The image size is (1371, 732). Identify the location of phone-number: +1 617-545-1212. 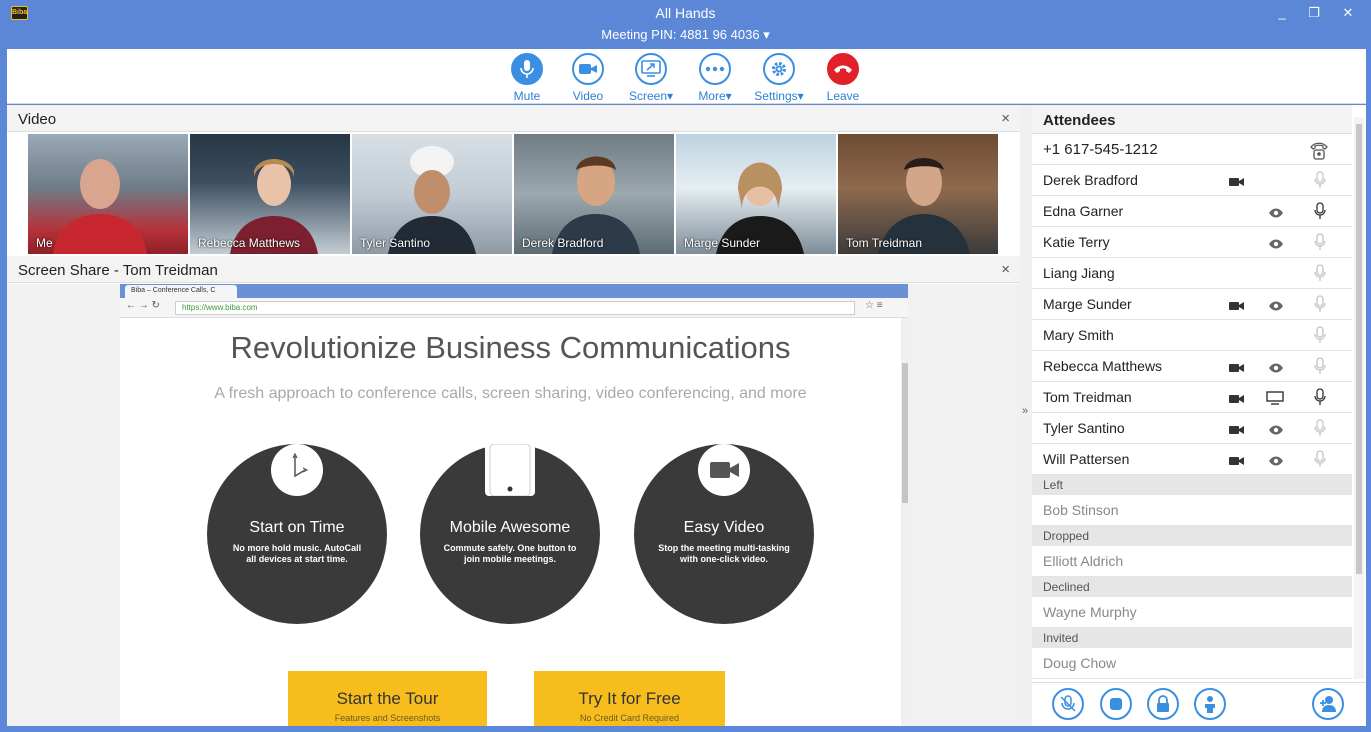
(1100, 149).